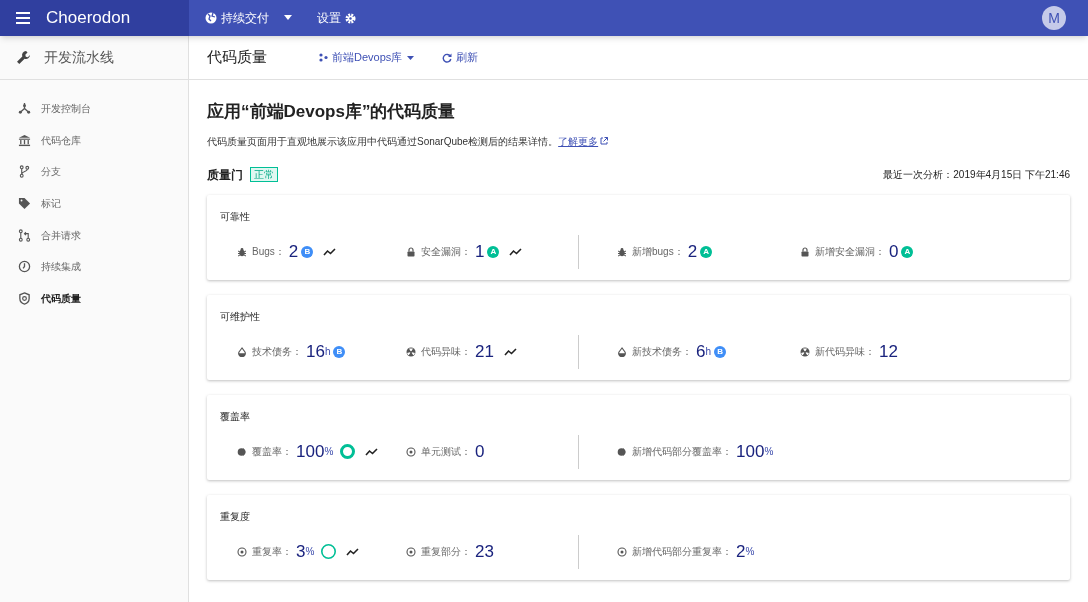 This screenshot has width=1088, height=602. What do you see at coordinates (446, 252) in the screenshot?
I see `metric-label: 安全漏洞：` at bounding box center [446, 252].